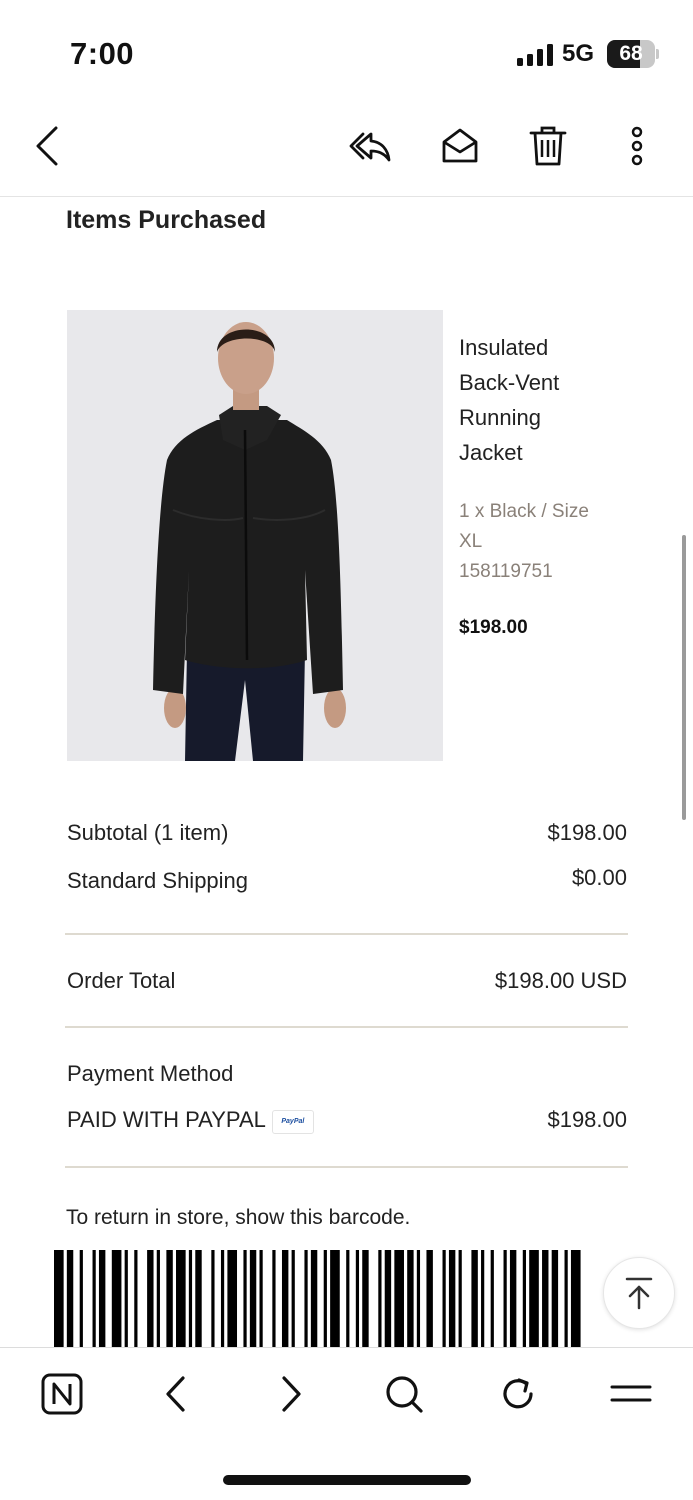 The image size is (693, 1500). I want to click on cellular-signal-icon, so click(535, 55).